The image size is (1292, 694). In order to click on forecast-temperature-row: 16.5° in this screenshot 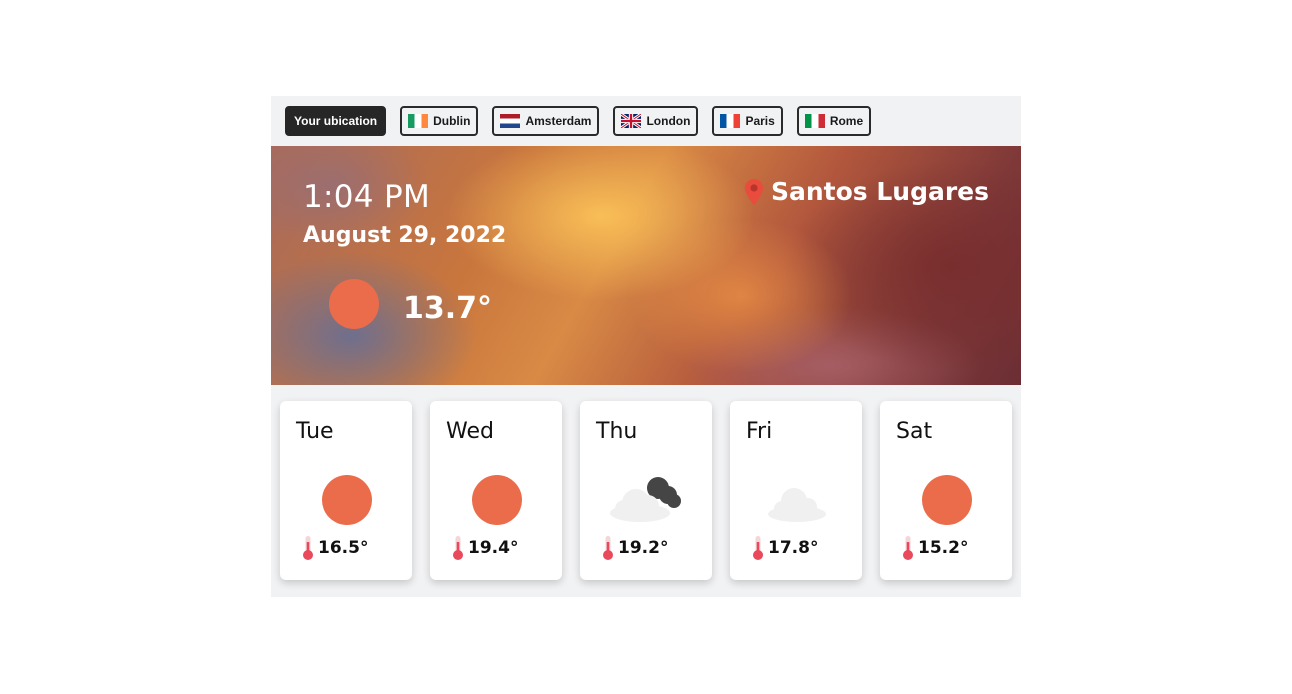, I will do `click(335, 548)`.